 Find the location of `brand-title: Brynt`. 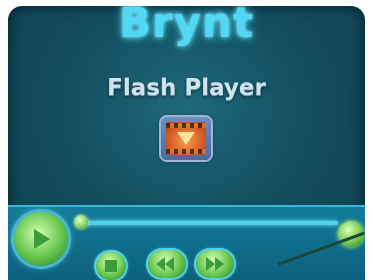

brand-title: Brynt is located at coordinates (186, 26).